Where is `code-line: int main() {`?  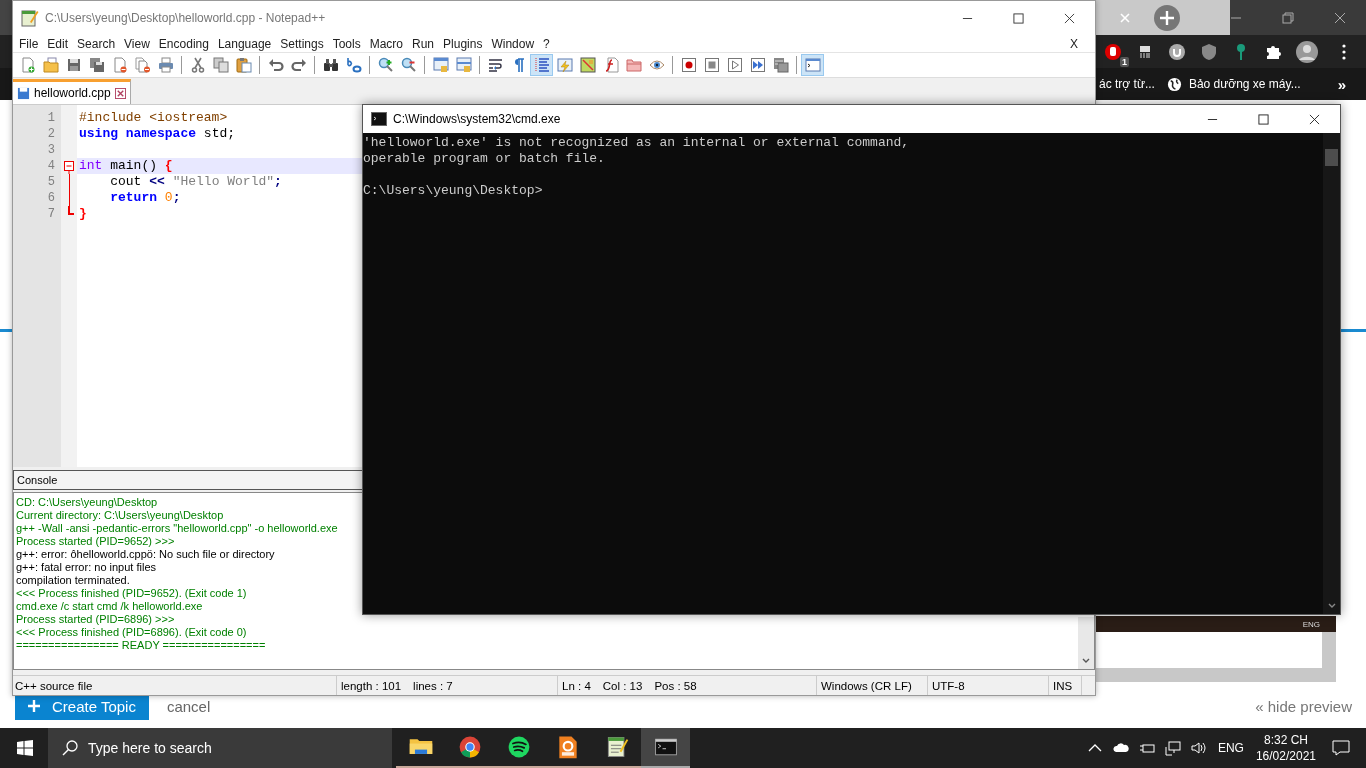
code-line: int main() { is located at coordinates (126, 165).